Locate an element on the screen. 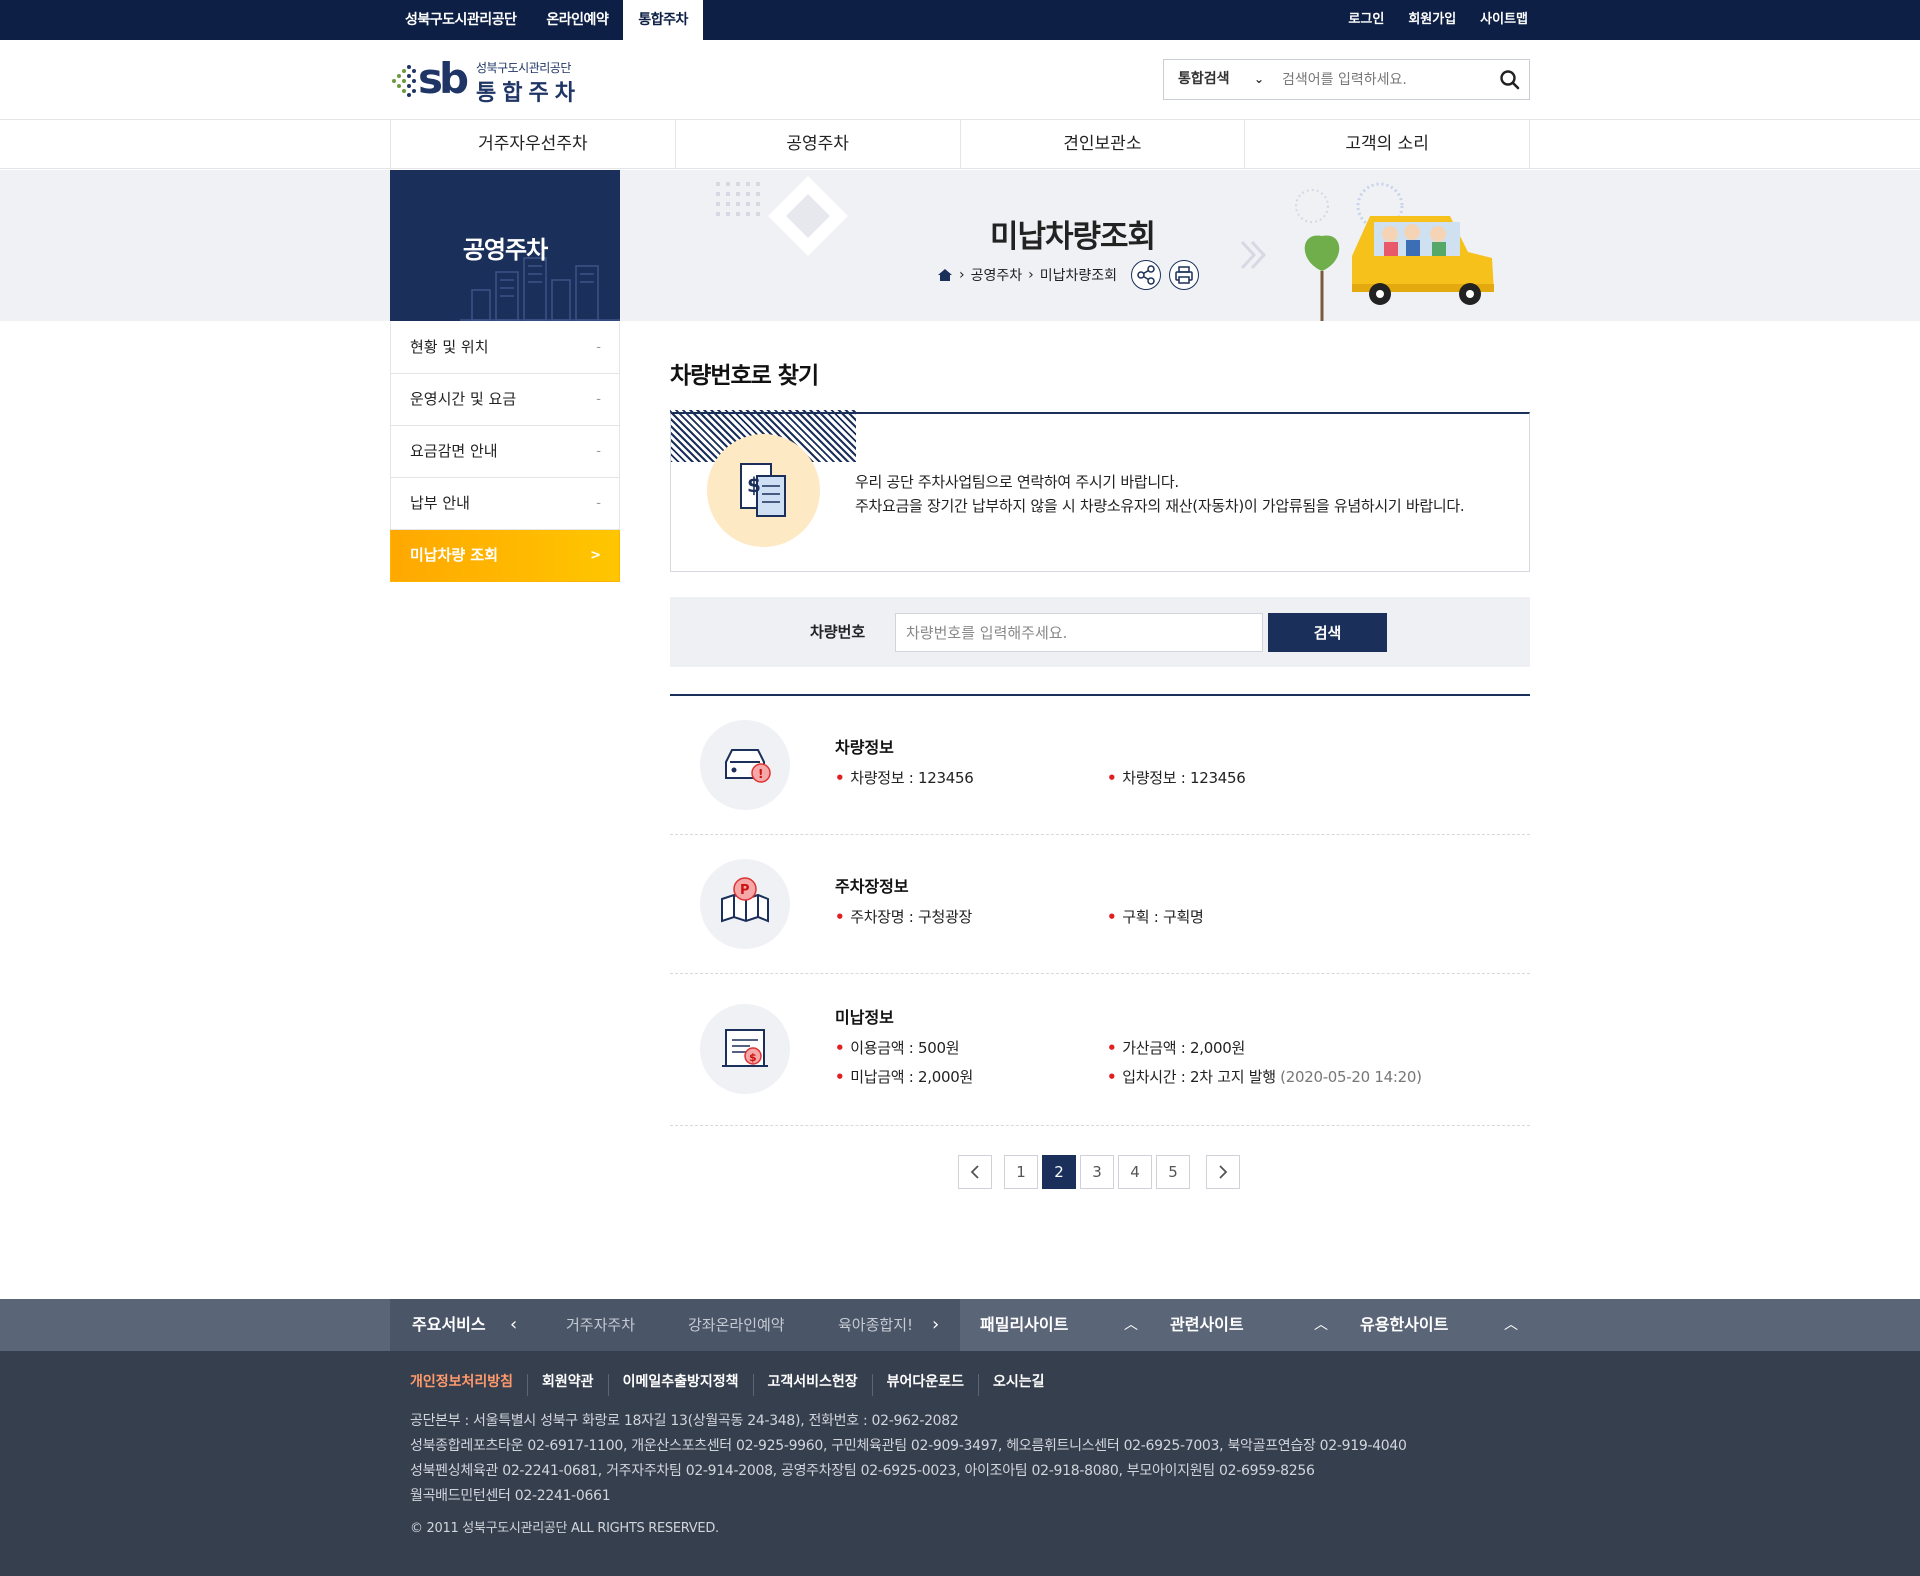 Image resolution: width=1920 pixels, height=1576 pixels. search-scope-select: 통합검색 ⌄ is located at coordinates (1219, 79).